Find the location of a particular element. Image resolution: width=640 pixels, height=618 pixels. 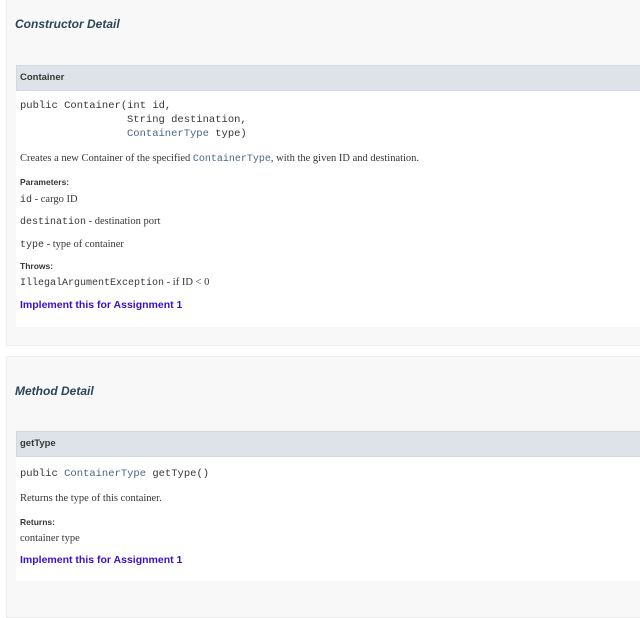

parameter-desc: - destination port is located at coordinates (123, 221).